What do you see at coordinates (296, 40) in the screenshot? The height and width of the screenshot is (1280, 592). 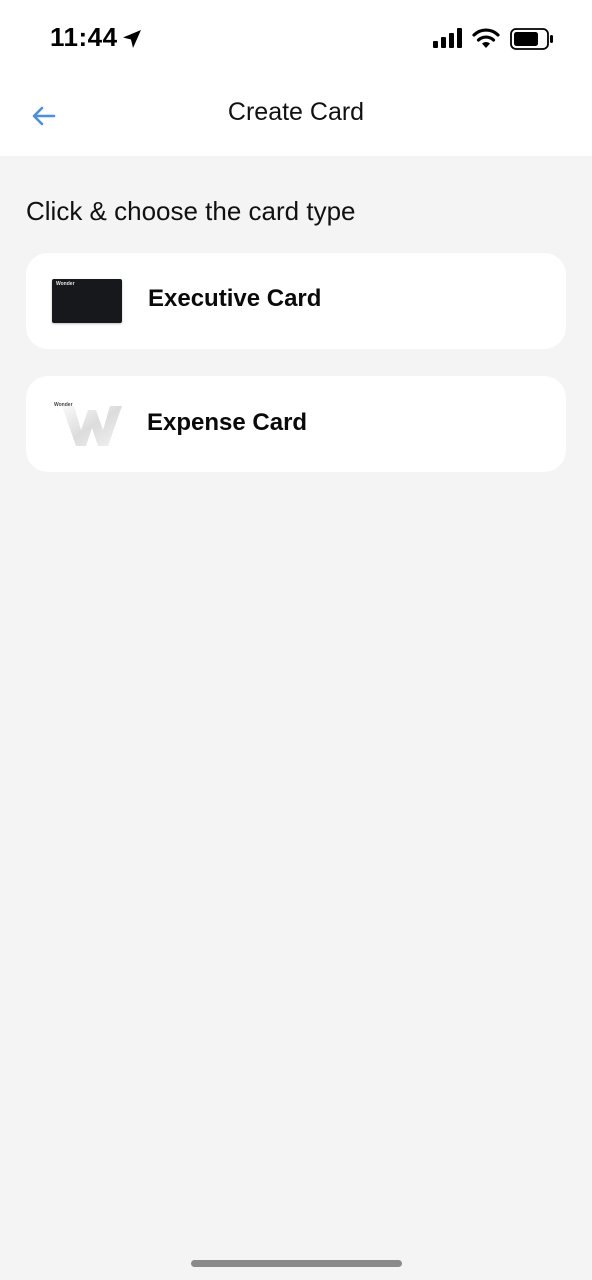 I see `status-bar: 11:44` at bounding box center [296, 40].